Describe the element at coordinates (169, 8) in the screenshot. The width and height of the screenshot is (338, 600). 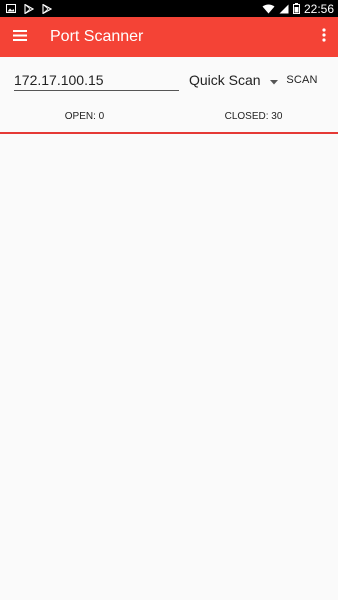
I see `status-bar: 22:56` at that location.